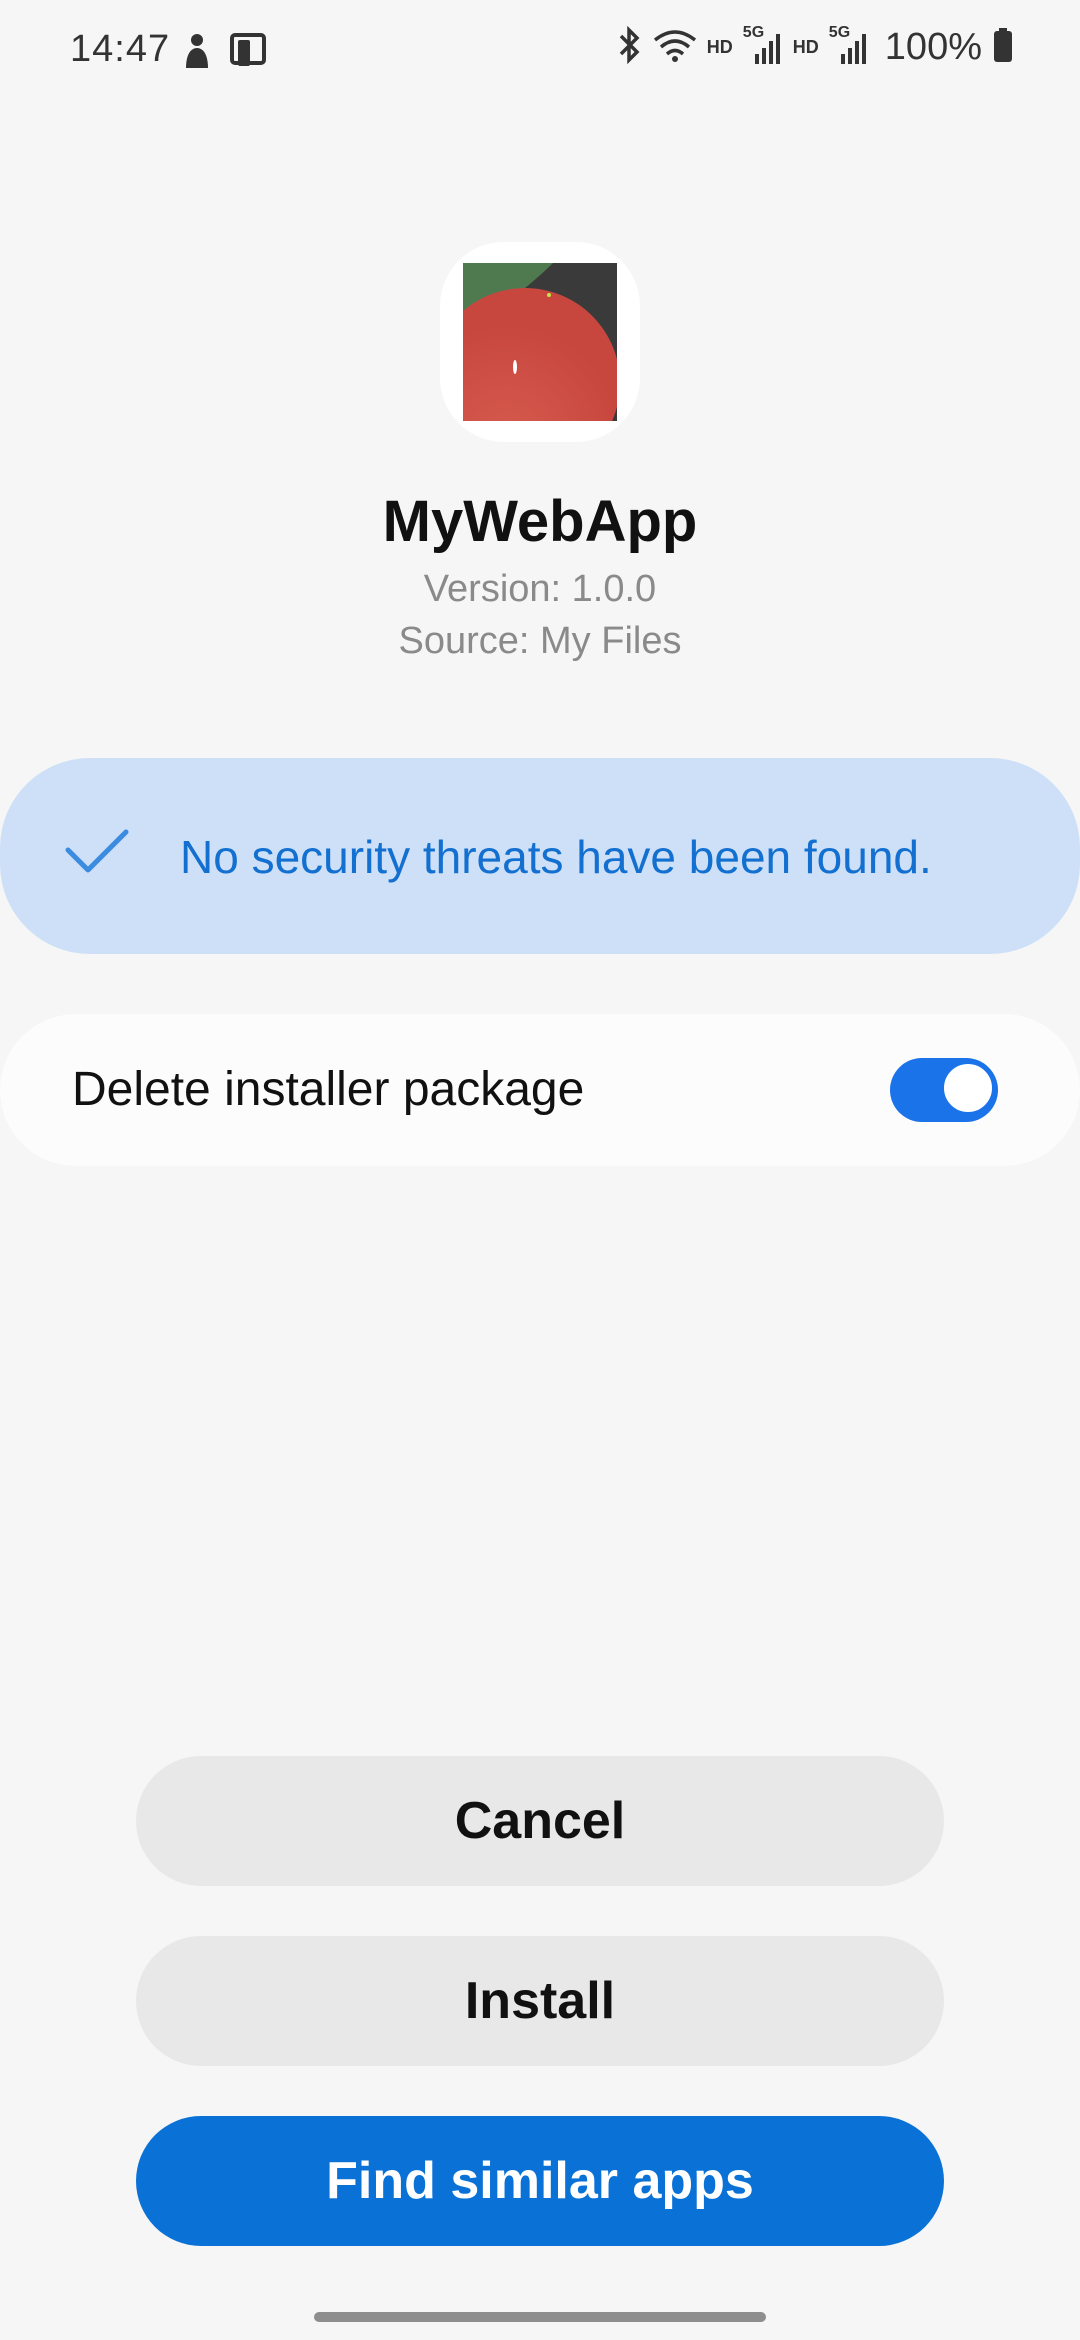 This screenshot has width=1080, height=2340. I want to click on app-icon-image, so click(540, 342).